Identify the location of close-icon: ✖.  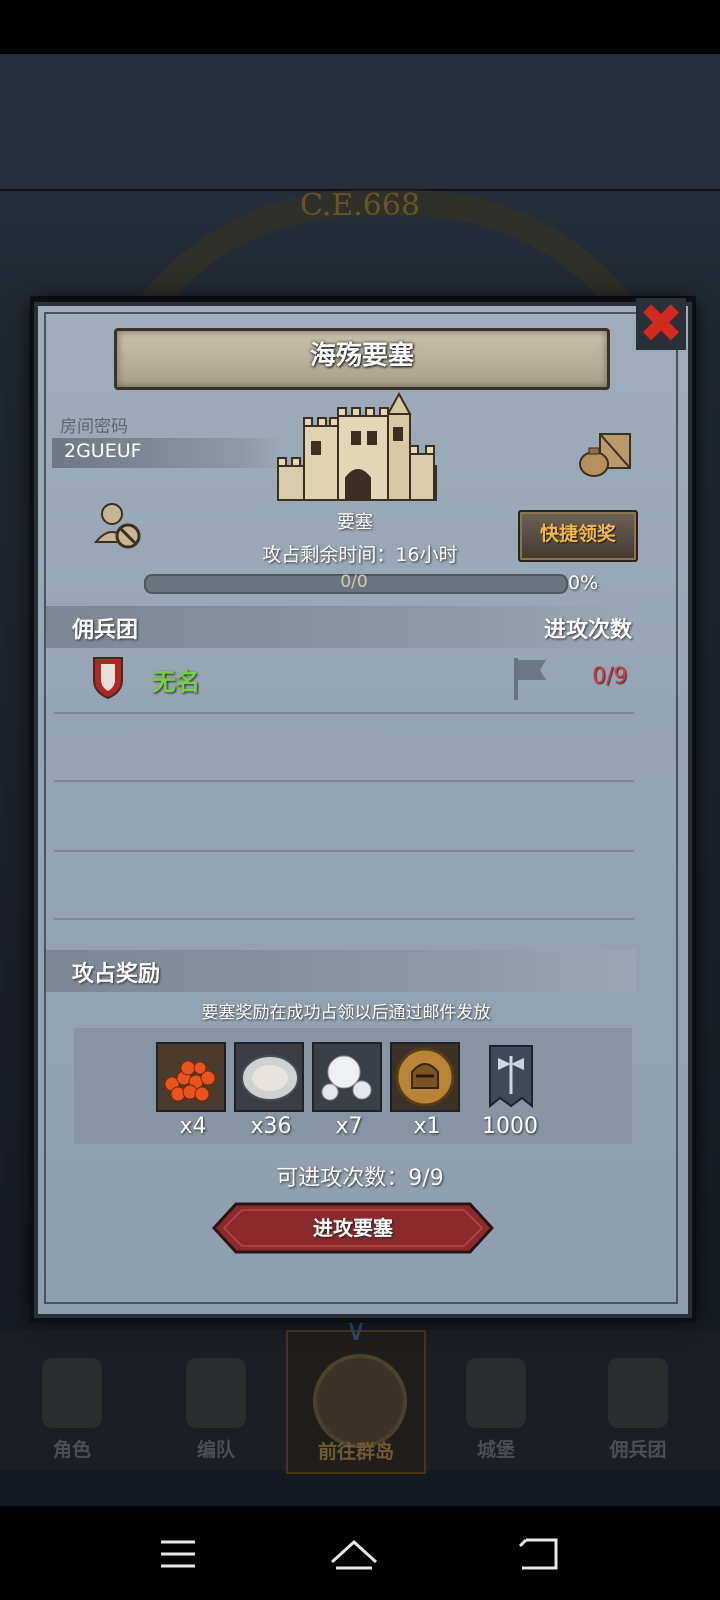
(661, 323).